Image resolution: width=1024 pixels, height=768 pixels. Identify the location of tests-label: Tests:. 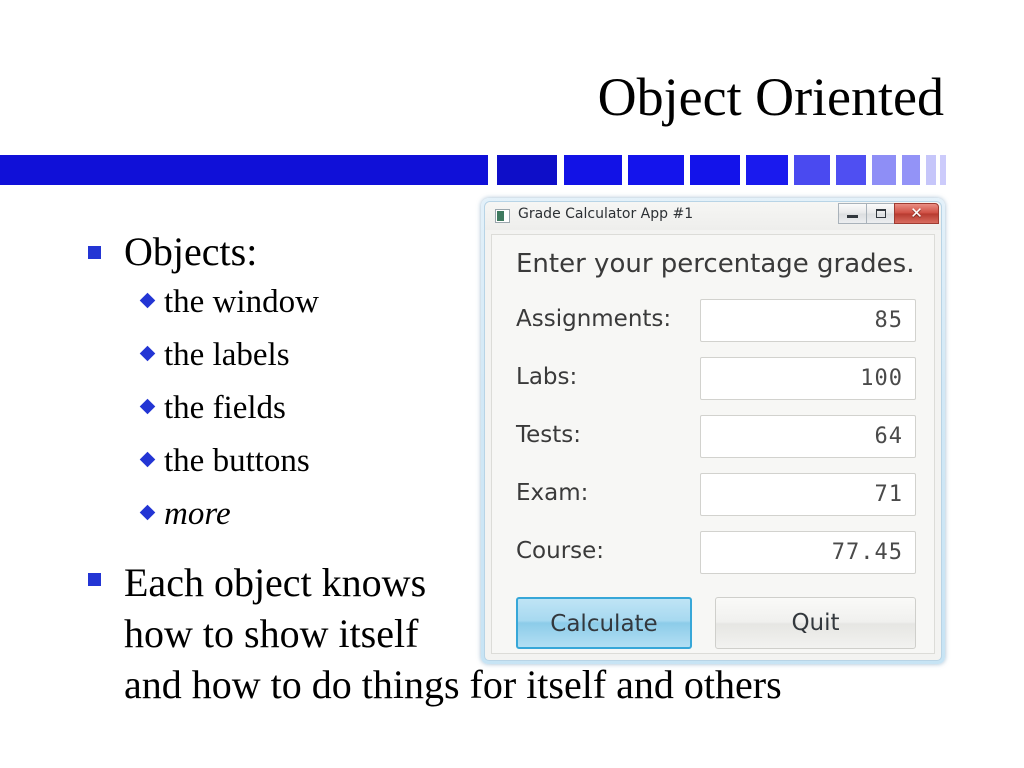
(549, 435).